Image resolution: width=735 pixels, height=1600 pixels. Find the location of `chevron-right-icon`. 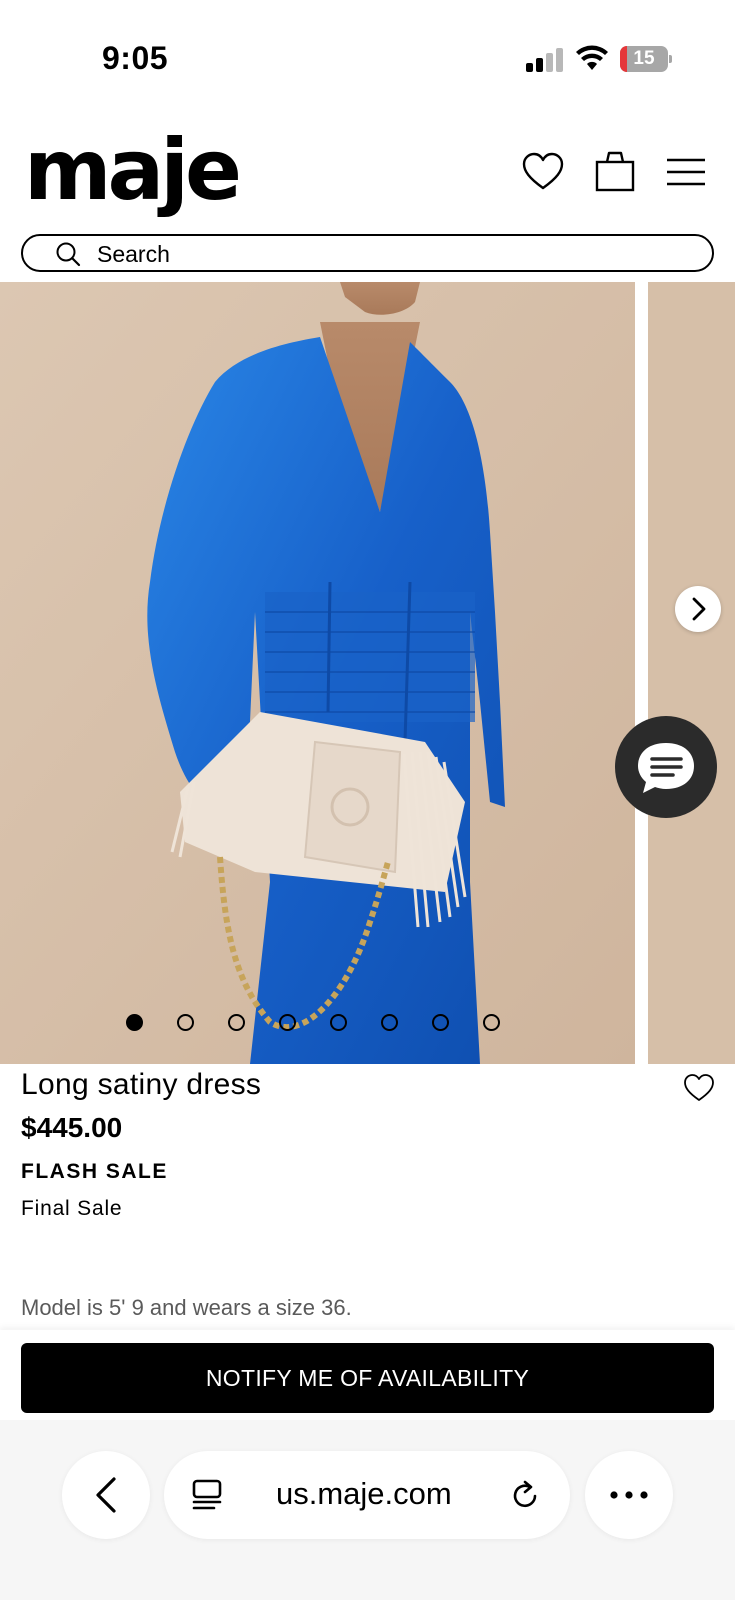

chevron-right-icon is located at coordinates (699, 609).